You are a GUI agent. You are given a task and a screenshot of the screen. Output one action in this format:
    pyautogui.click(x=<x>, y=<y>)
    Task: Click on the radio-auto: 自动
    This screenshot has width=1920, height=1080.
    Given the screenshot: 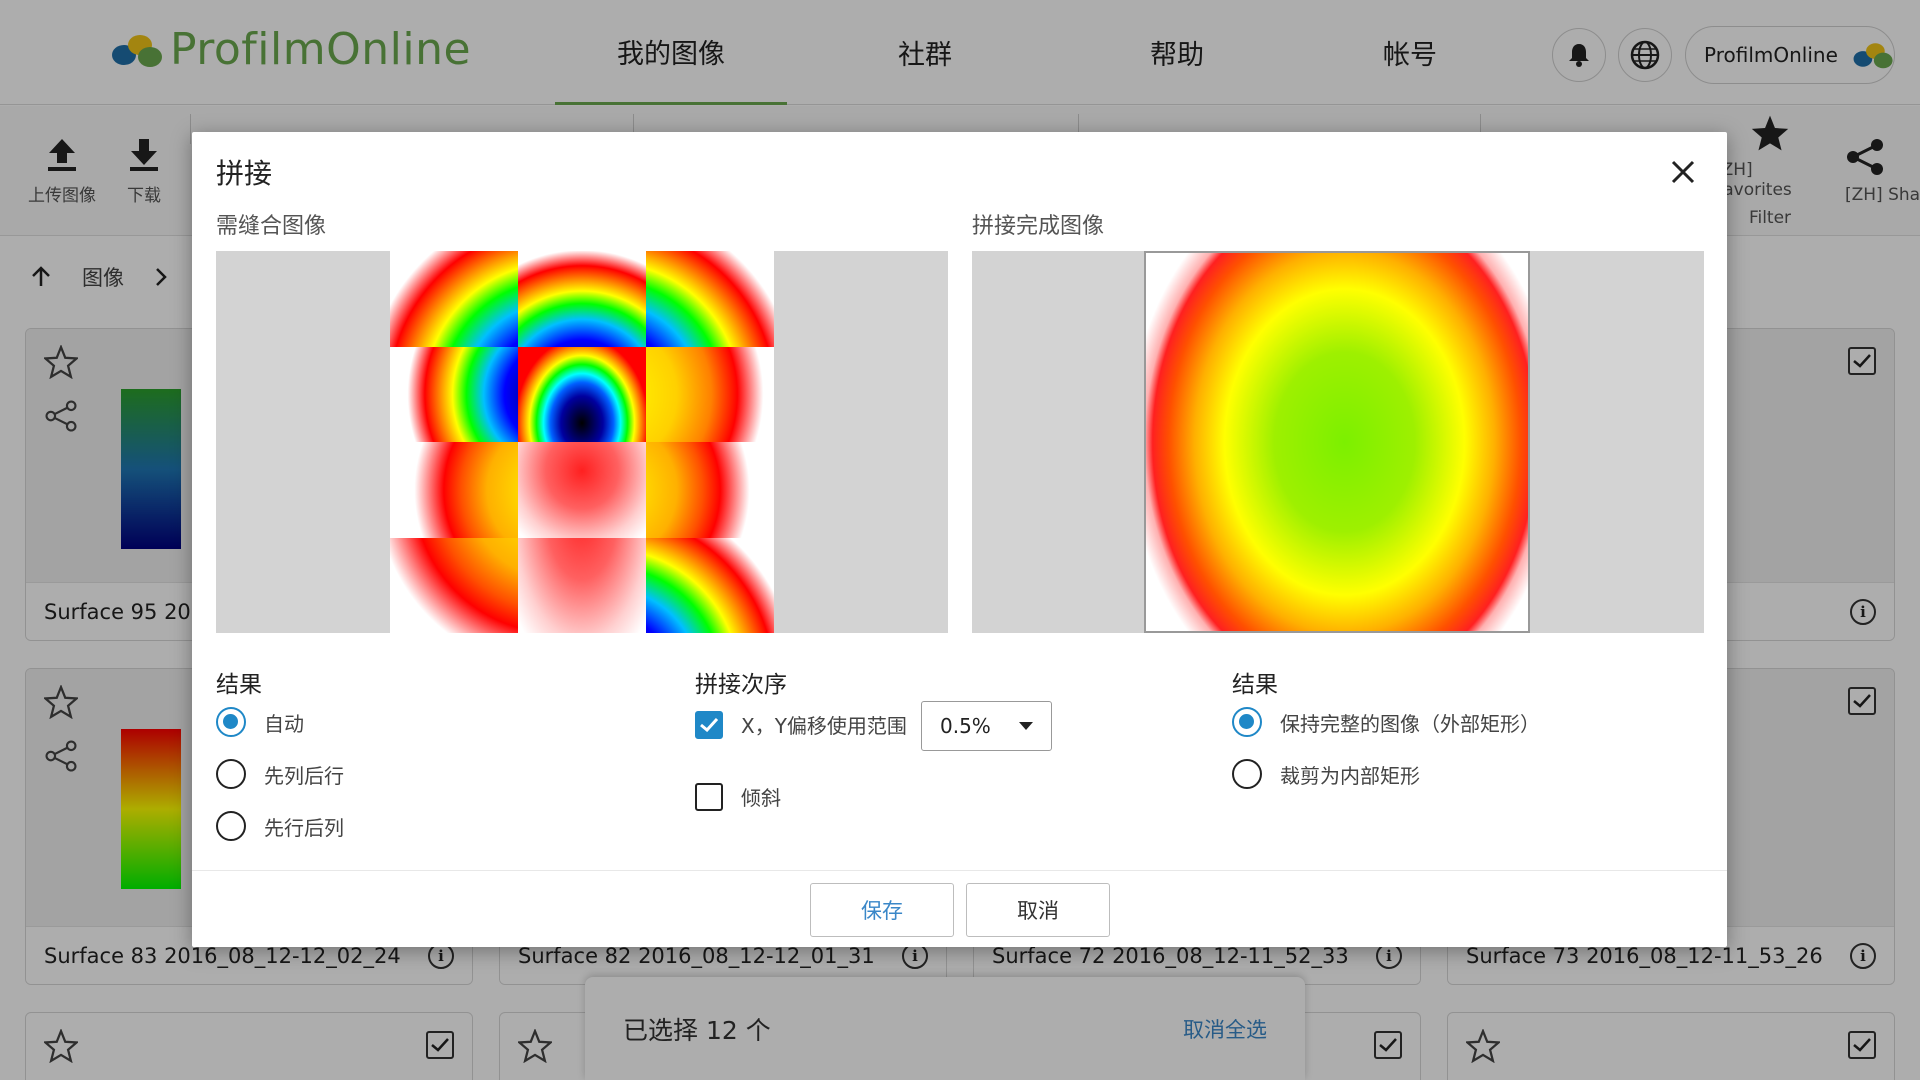 What is the action you would take?
    pyautogui.click(x=260, y=722)
    